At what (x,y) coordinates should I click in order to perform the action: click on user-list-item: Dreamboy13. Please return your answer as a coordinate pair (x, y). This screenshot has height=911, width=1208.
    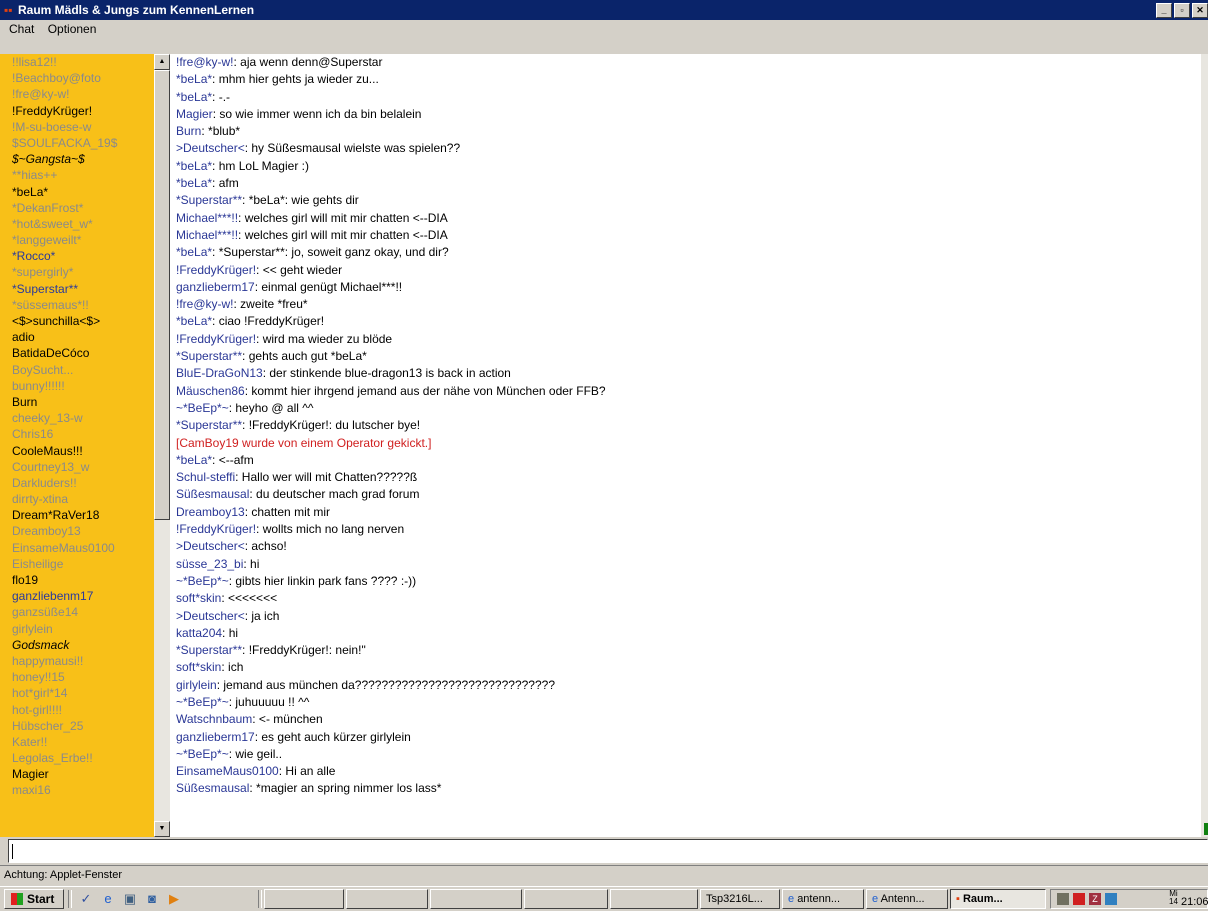
    Looking at the image, I should click on (77, 531).